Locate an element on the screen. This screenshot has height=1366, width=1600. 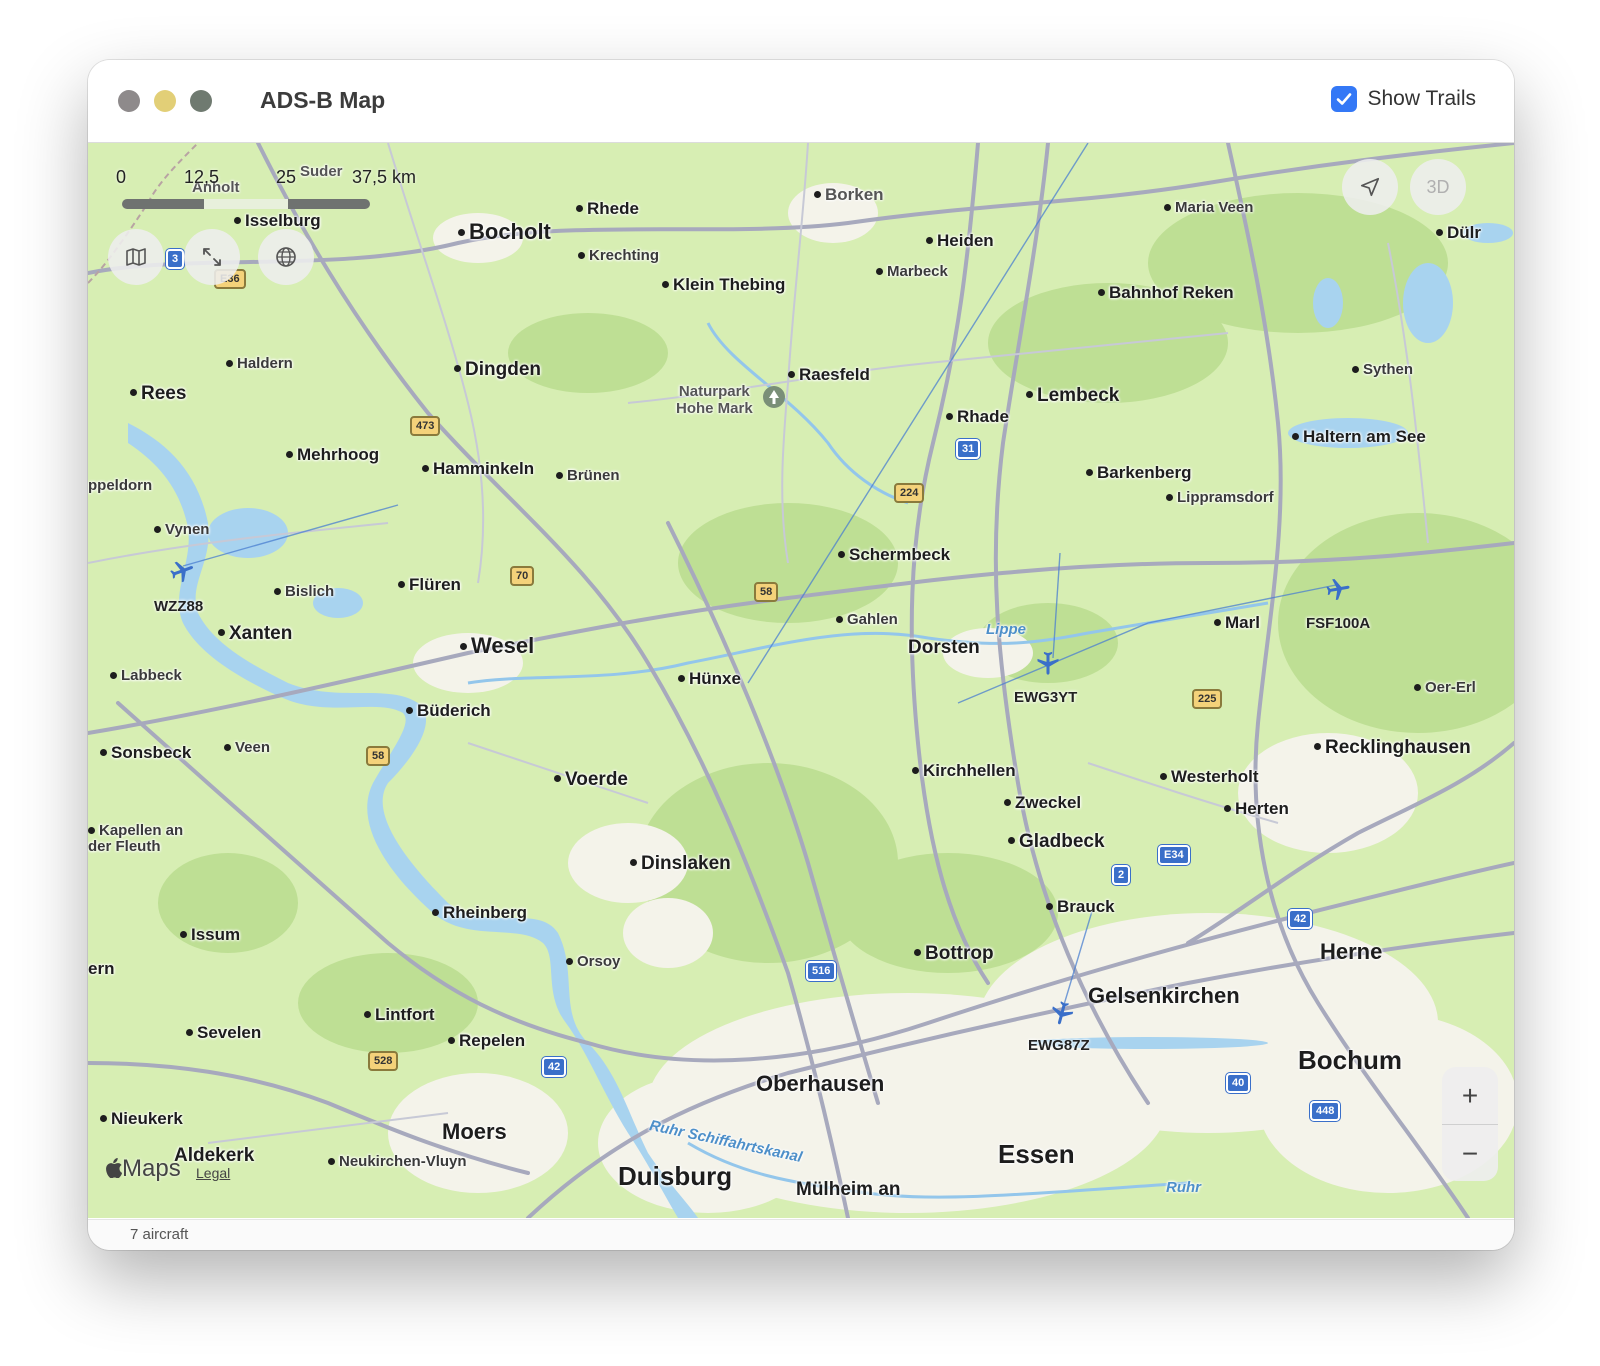
place-label: Gelsenkirchen is located at coordinates (1164, 995).